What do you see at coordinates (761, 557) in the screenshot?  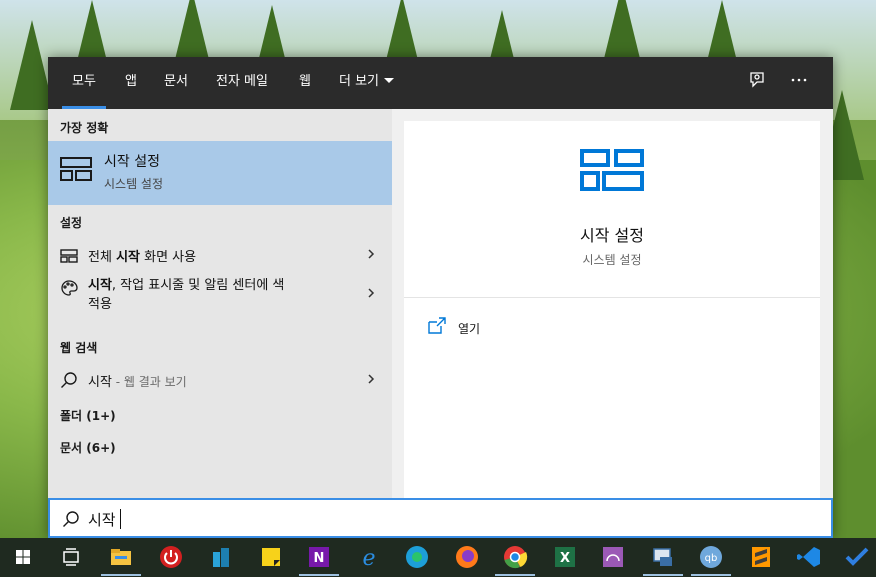 I see `sublime-text-icon` at bounding box center [761, 557].